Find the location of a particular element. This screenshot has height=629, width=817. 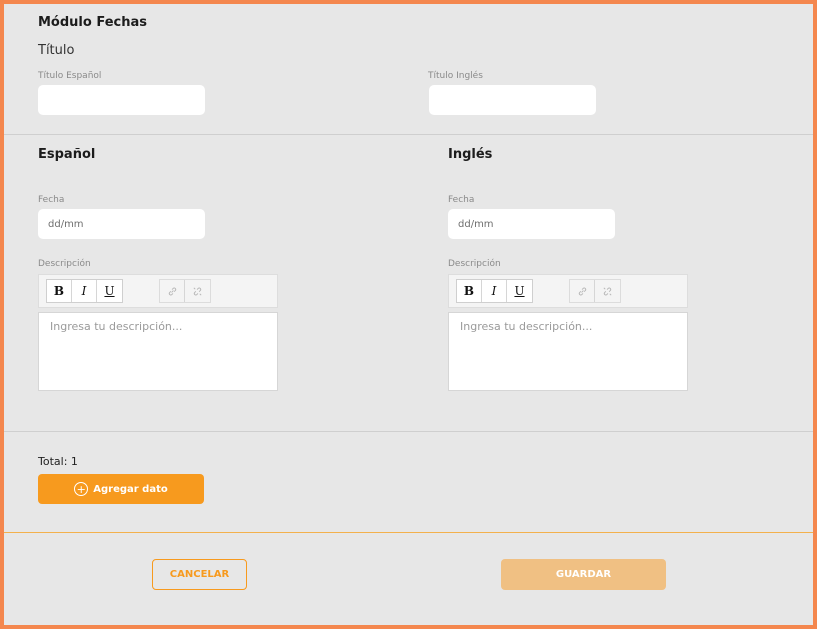

plus-circle-icon: + is located at coordinates (81, 489).